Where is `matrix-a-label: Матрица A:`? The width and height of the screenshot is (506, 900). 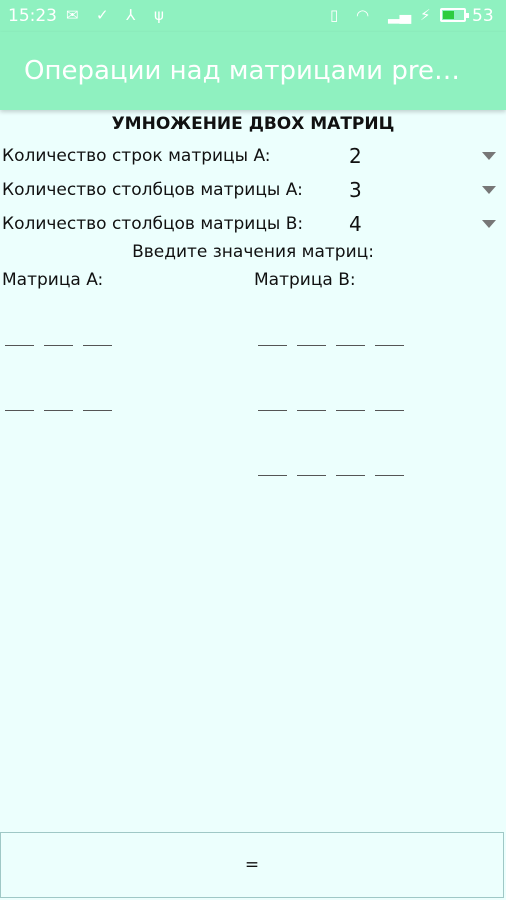 matrix-a-label: Матрица A: is located at coordinates (53, 280).